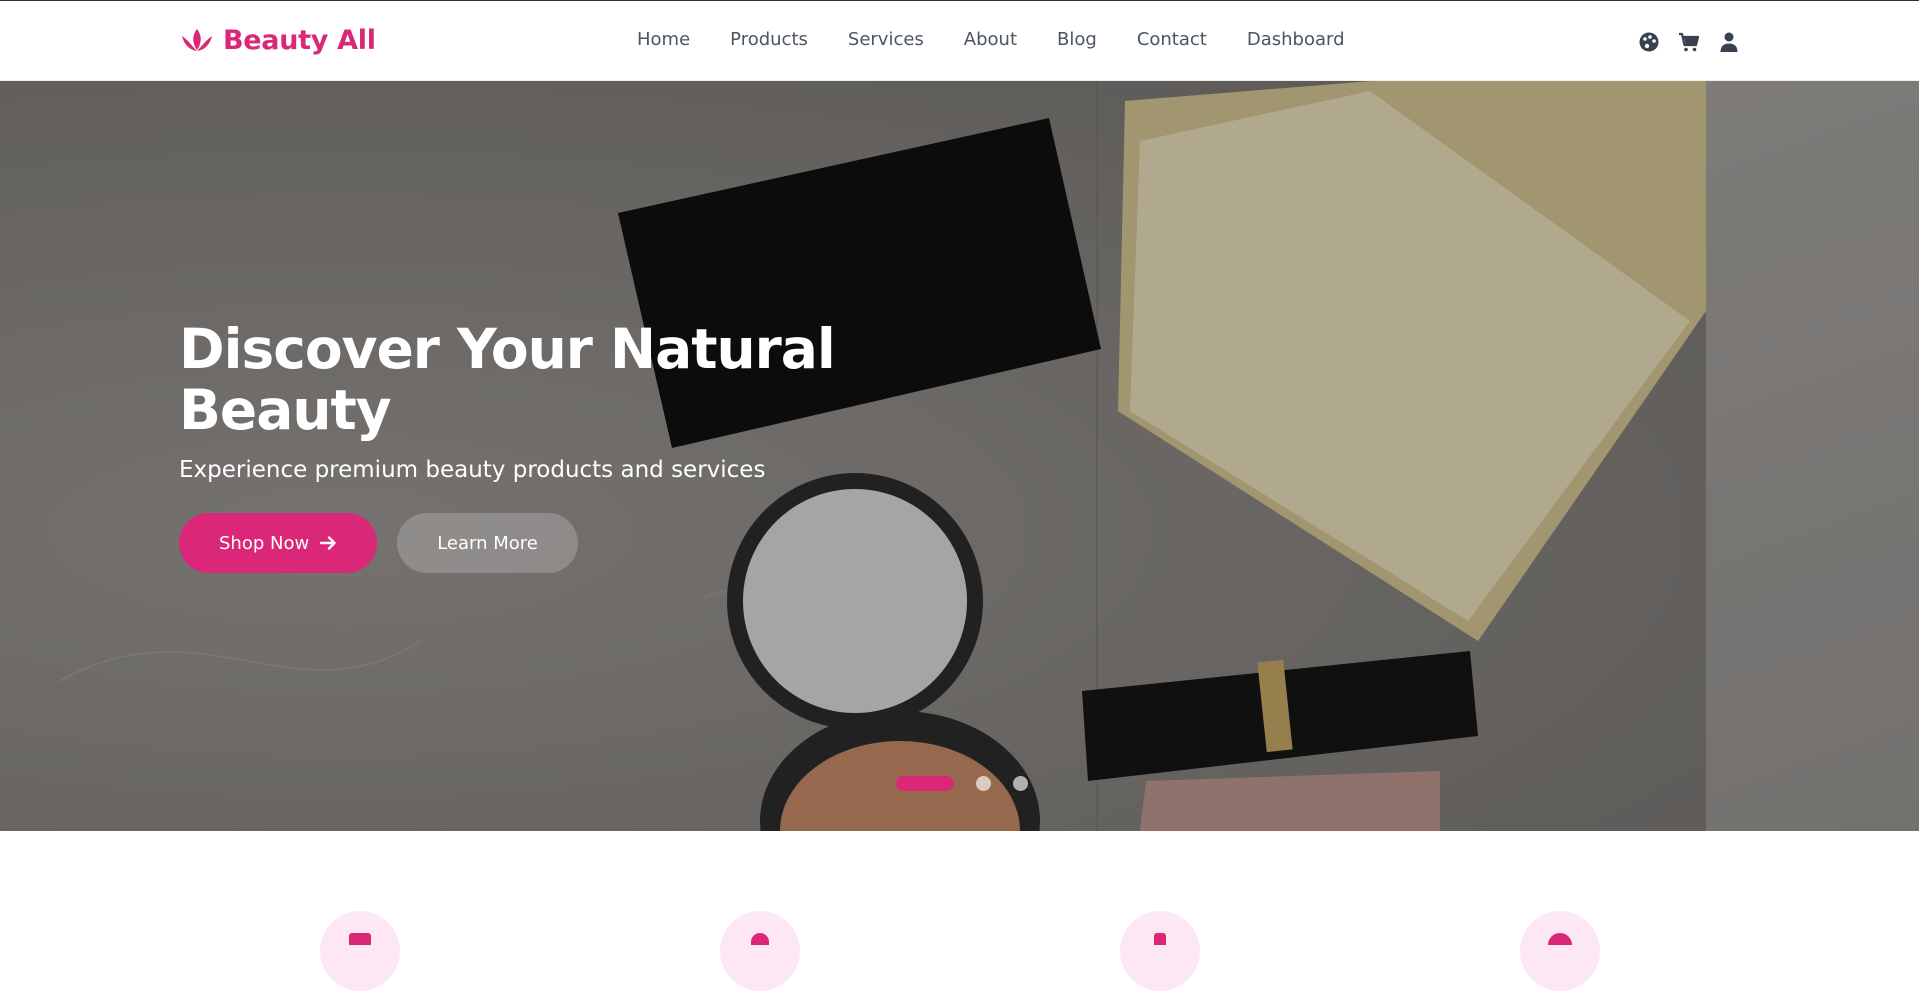 Image resolution: width=1919 pixels, height=991 pixels. What do you see at coordinates (328, 543) in the screenshot?
I see `arrow-right-icon` at bounding box center [328, 543].